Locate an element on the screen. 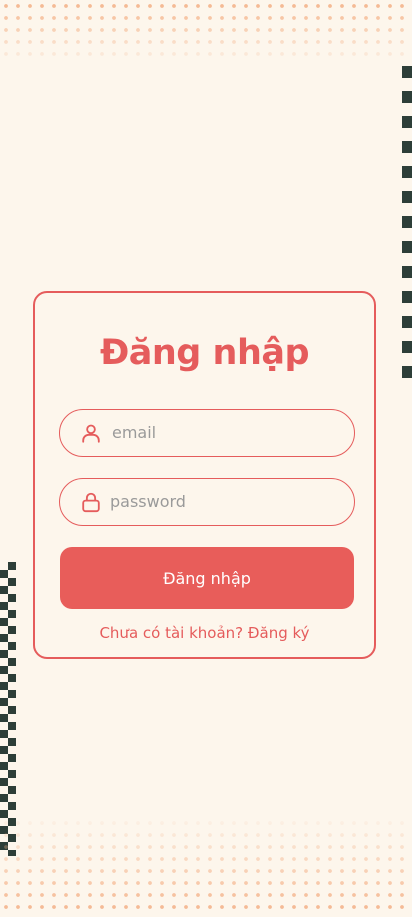  email-input is located at coordinates (227, 432).